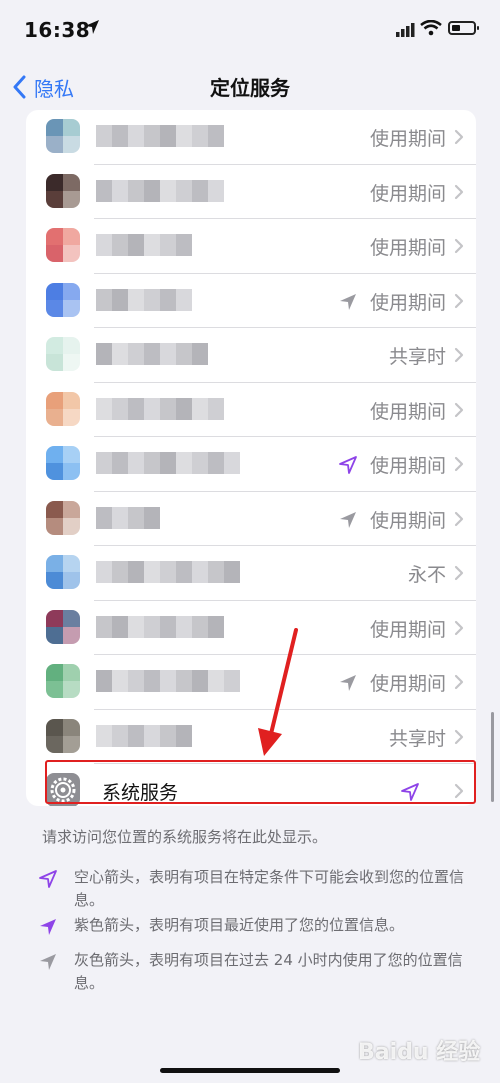 This screenshot has width=500, height=1083. I want to click on page-title: 定位服务, so click(250, 88).